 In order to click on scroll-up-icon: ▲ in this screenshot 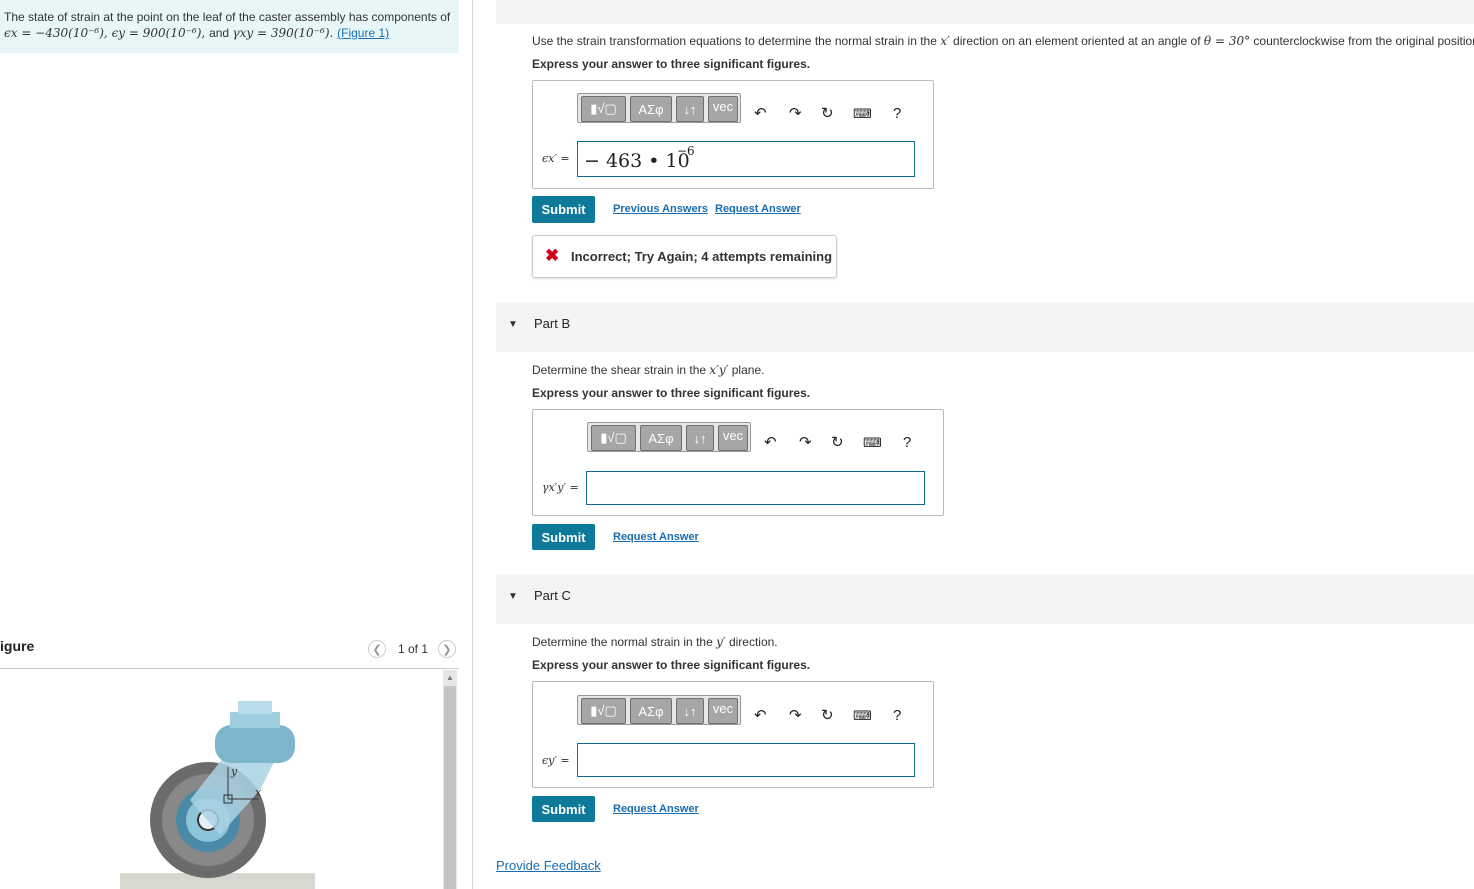, I will do `click(450, 677)`.